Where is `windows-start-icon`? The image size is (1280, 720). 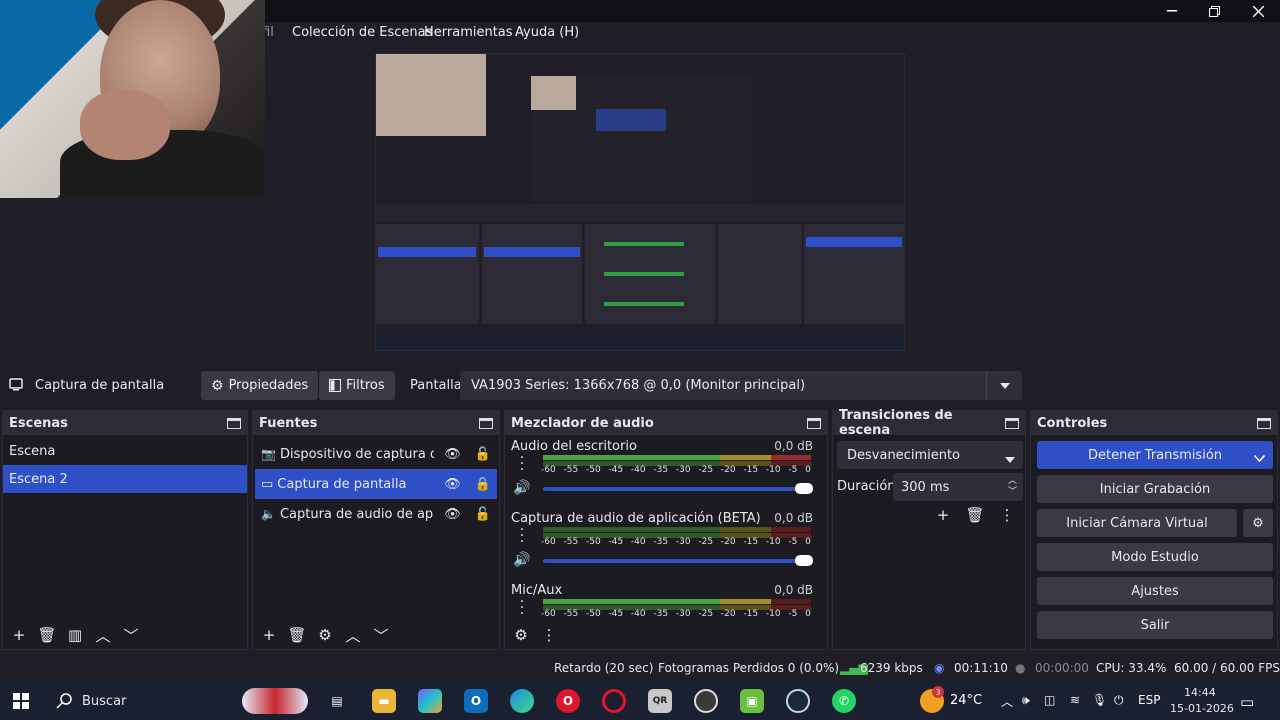
windows-start-icon is located at coordinates (21, 701).